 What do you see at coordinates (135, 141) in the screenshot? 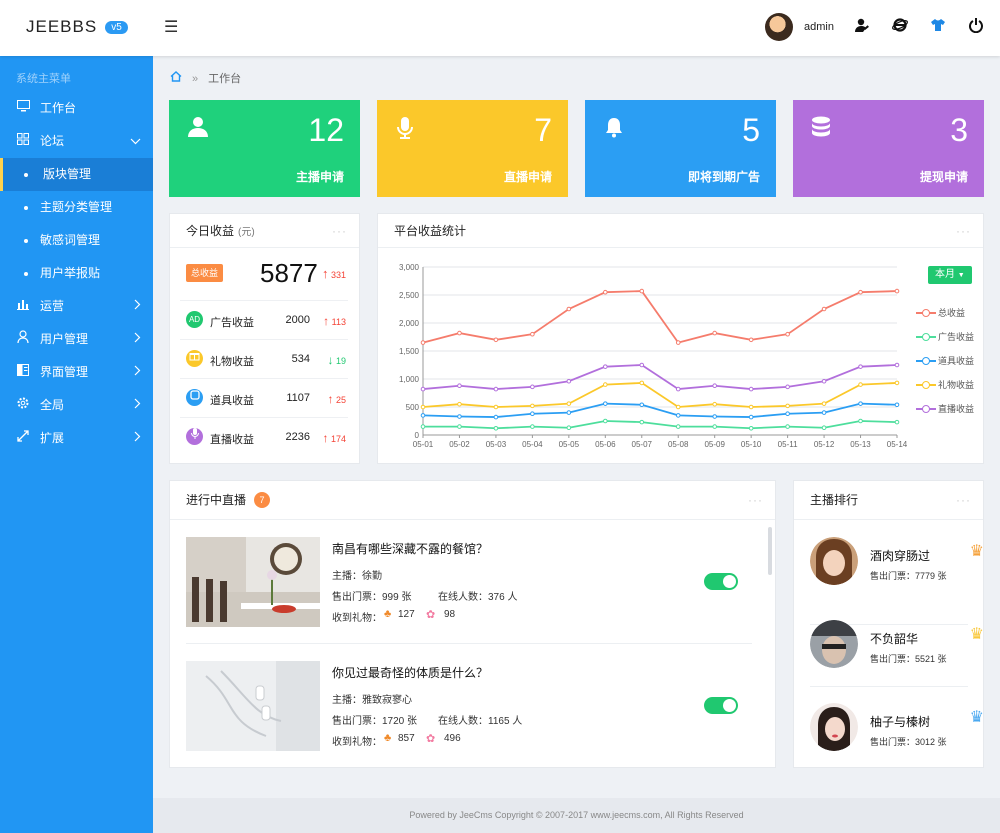
I see `chevron-down-icon` at bounding box center [135, 141].